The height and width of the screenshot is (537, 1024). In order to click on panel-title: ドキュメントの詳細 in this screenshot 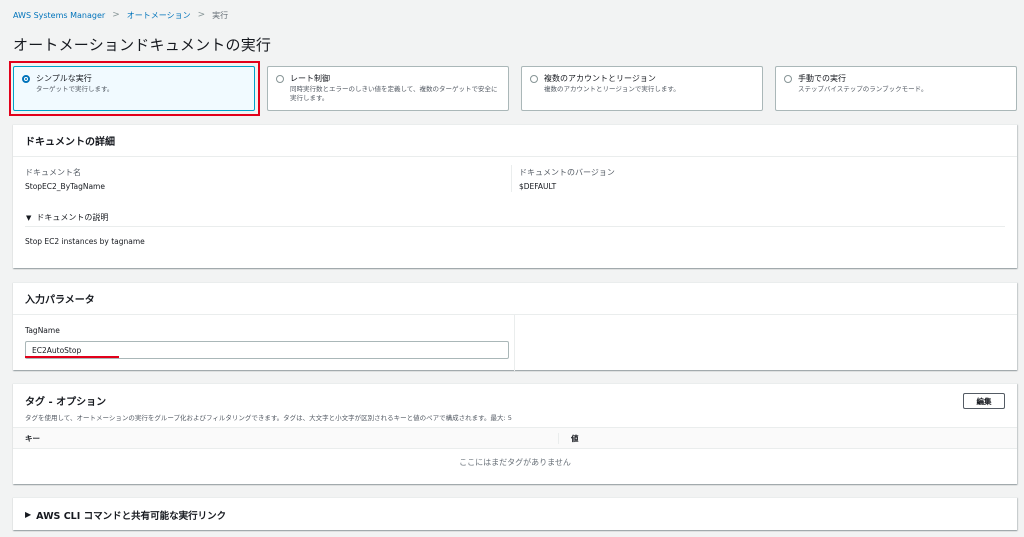, I will do `click(70, 142)`.